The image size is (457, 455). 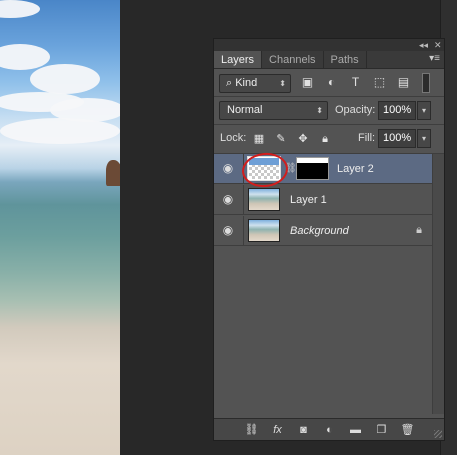 I want to click on opacity-slider-button: ▾, so click(x=424, y=110).